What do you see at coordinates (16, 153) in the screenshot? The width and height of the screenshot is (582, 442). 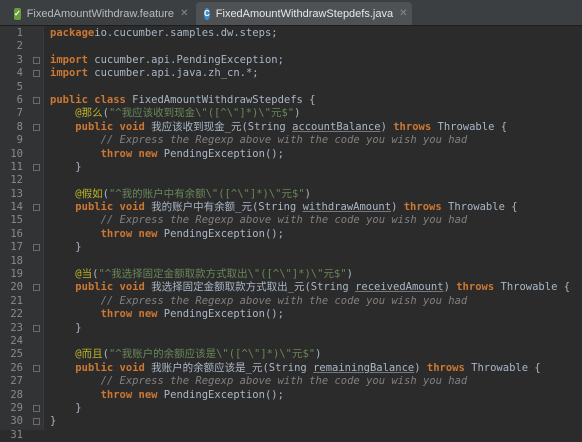 I see `line-number: 10` at bounding box center [16, 153].